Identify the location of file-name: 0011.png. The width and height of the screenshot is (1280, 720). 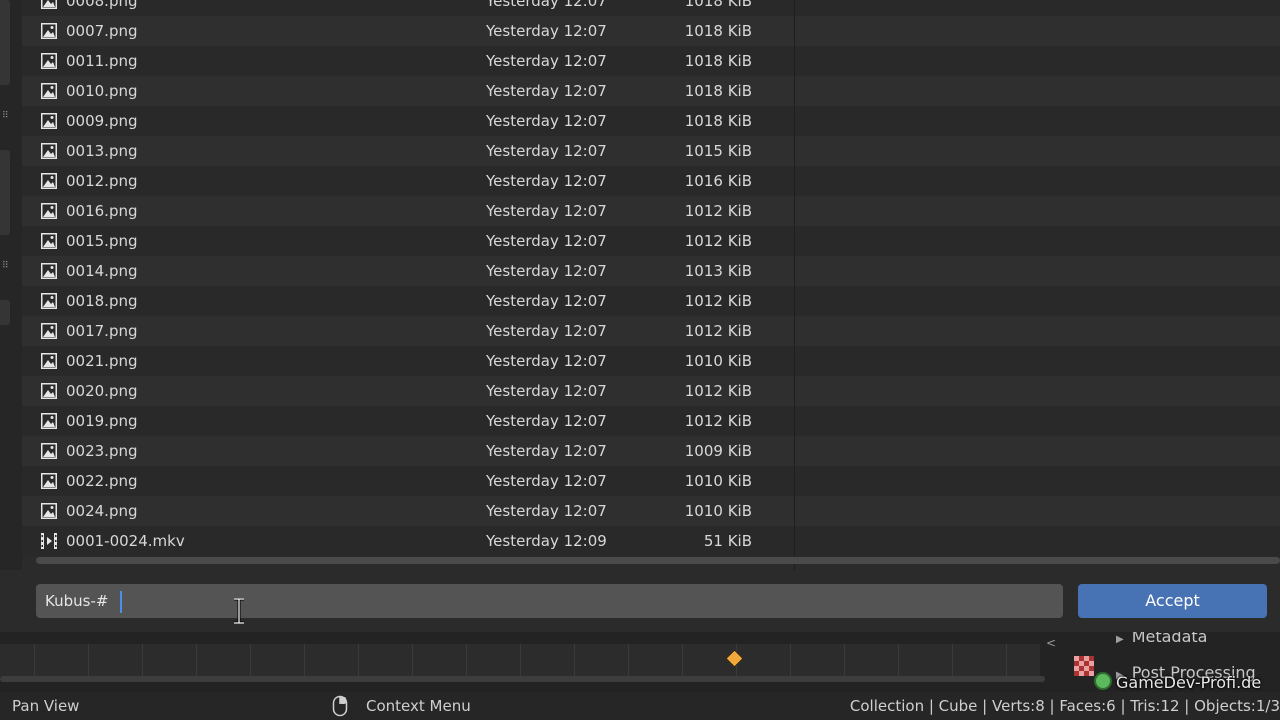
(102, 61).